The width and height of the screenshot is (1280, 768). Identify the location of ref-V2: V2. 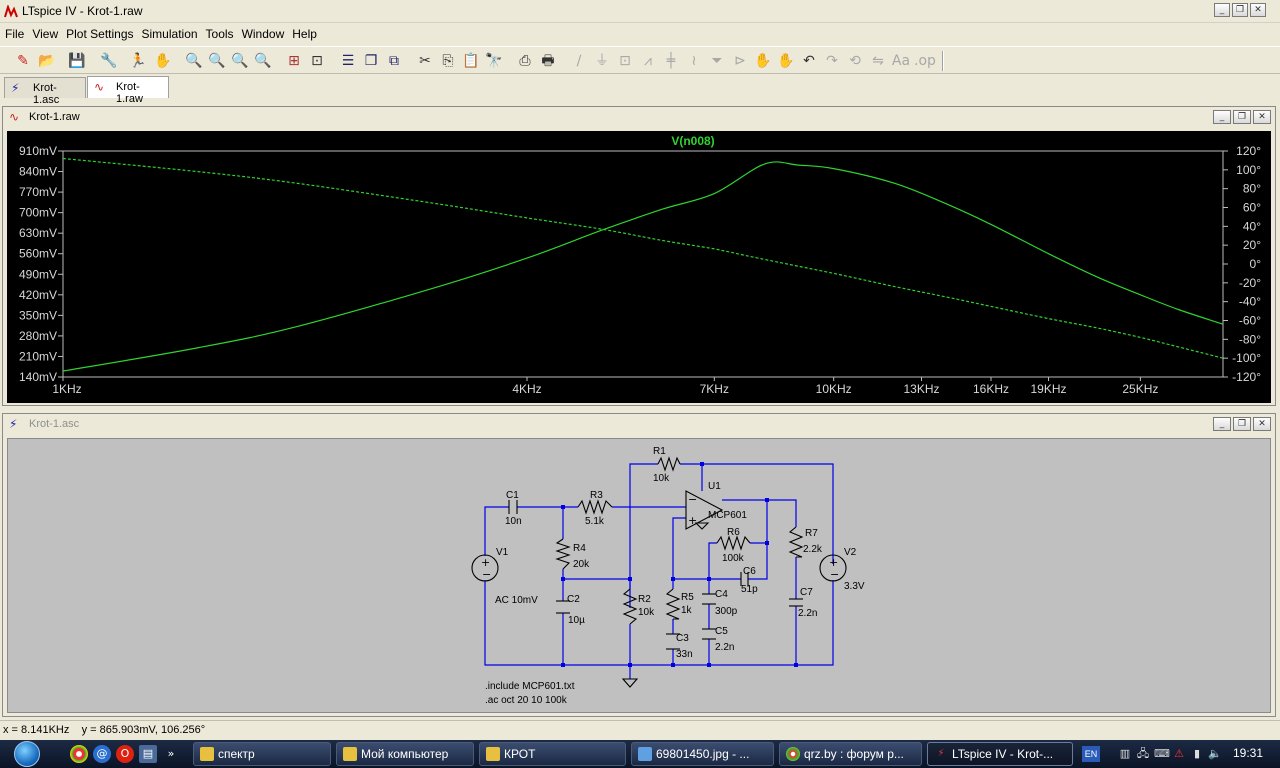
(850, 552).